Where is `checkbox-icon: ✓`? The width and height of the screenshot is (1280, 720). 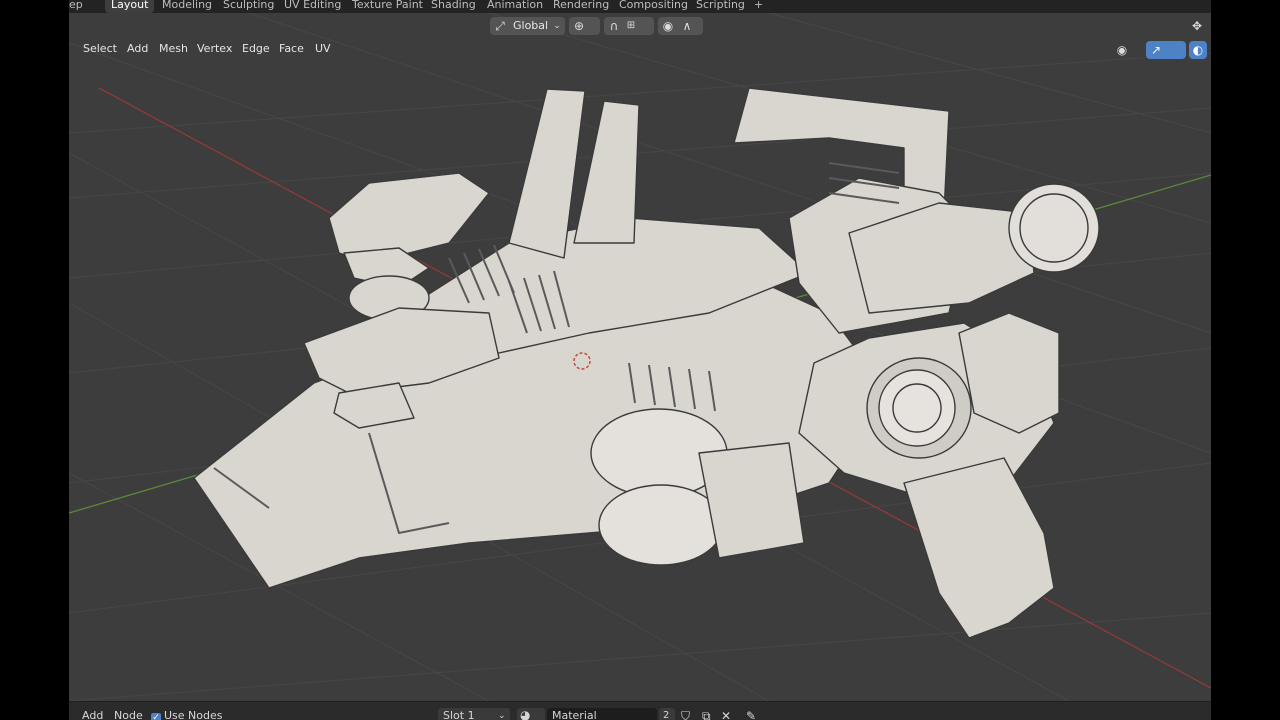
checkbox-icon: ✓ is located at coordinates (156, 716).